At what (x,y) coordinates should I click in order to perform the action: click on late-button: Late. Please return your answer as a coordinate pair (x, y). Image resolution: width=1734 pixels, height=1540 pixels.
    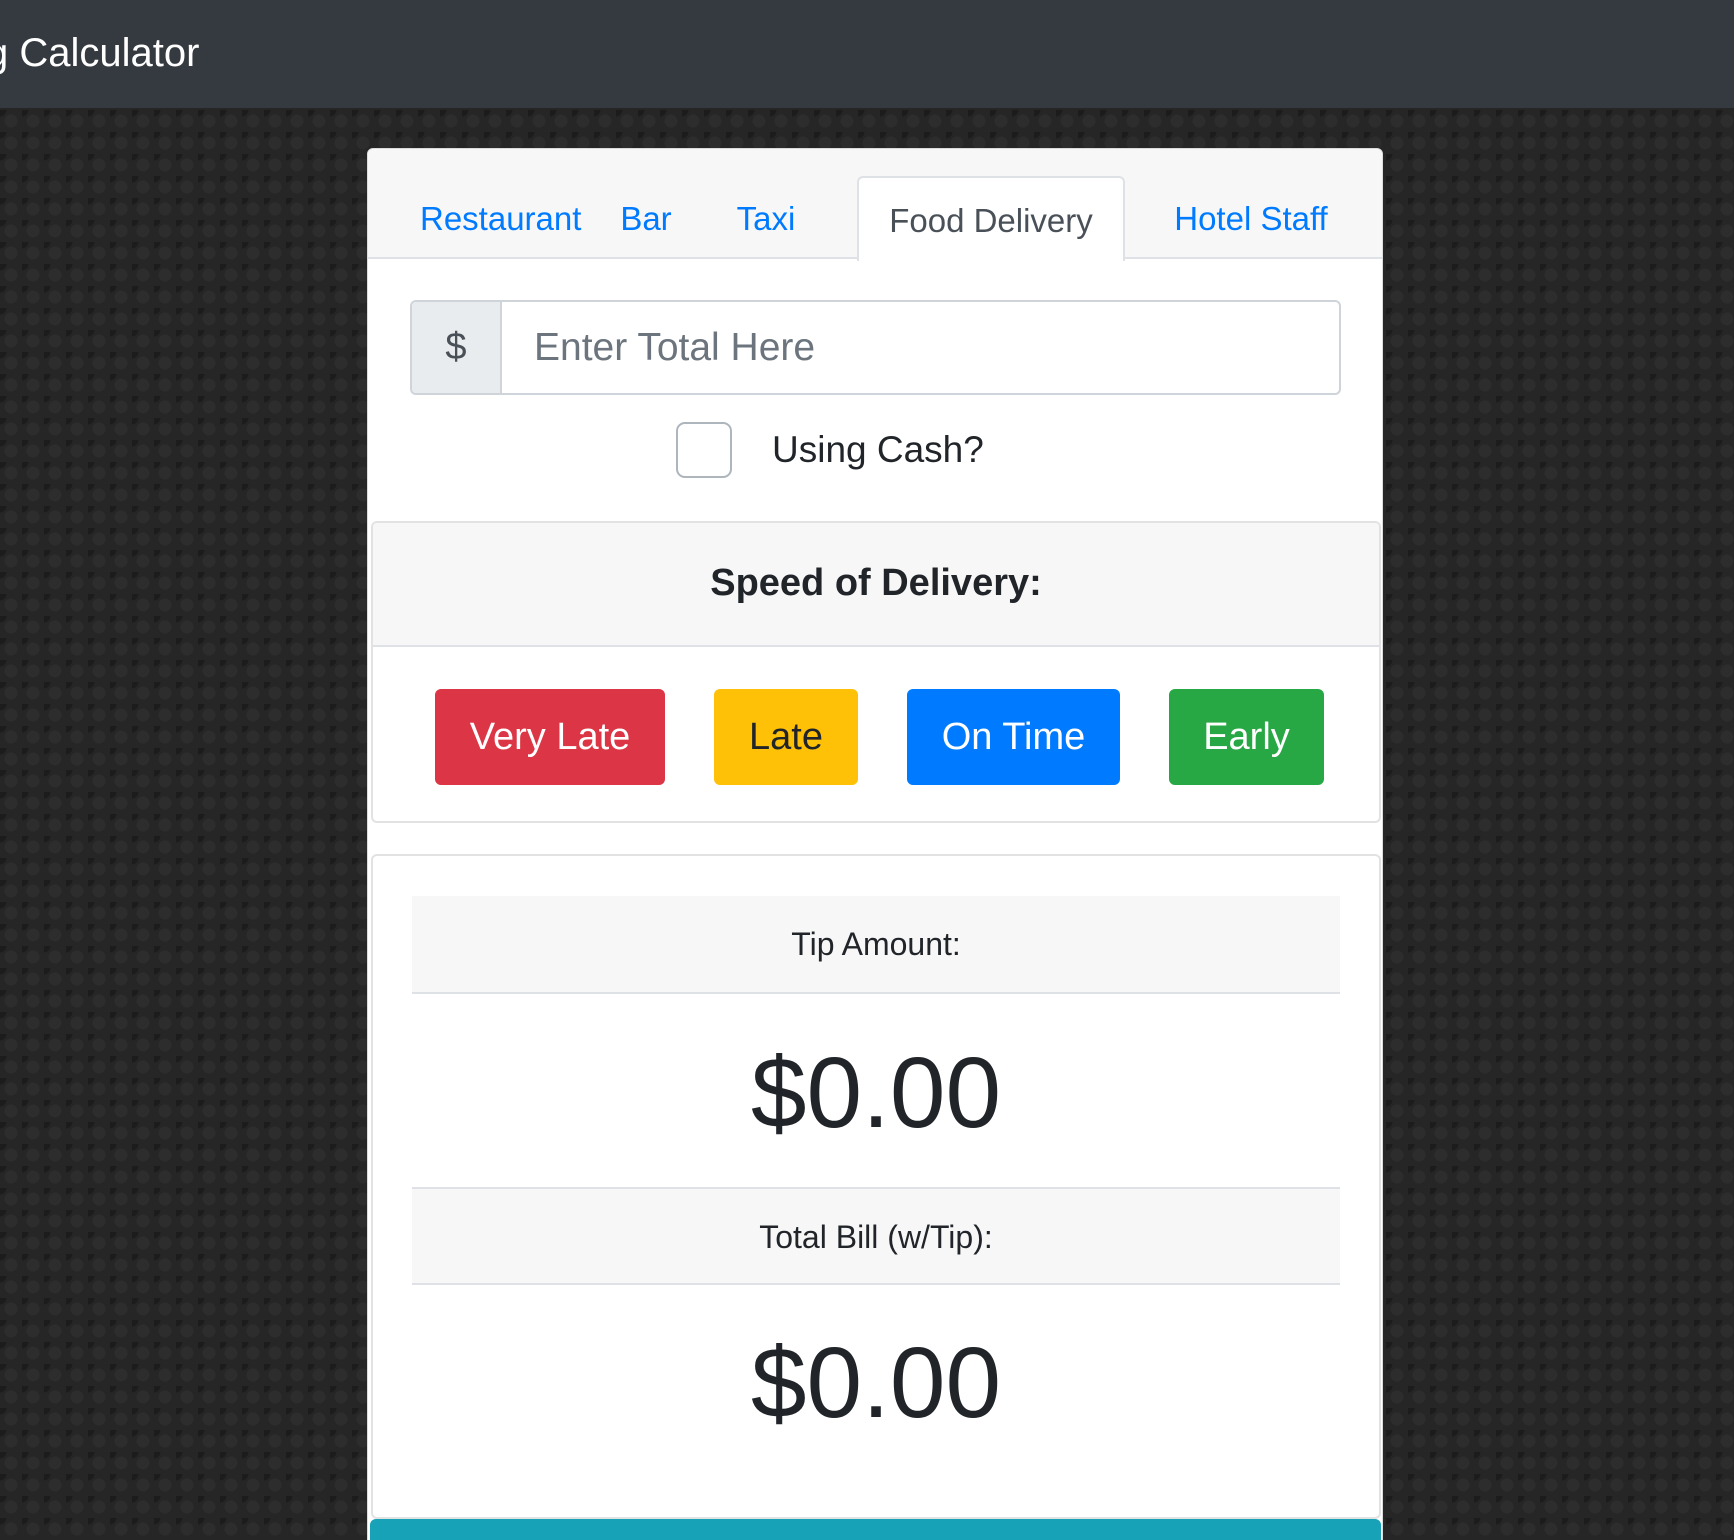
    Looking at the image, I should click on (786, 737).